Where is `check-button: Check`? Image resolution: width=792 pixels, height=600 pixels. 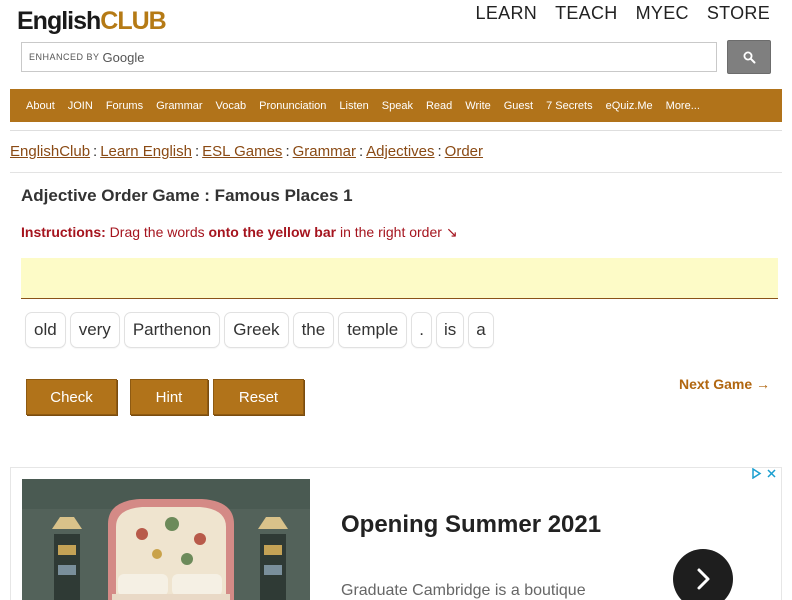
check-button: Check is located at coordinates (71, 397).